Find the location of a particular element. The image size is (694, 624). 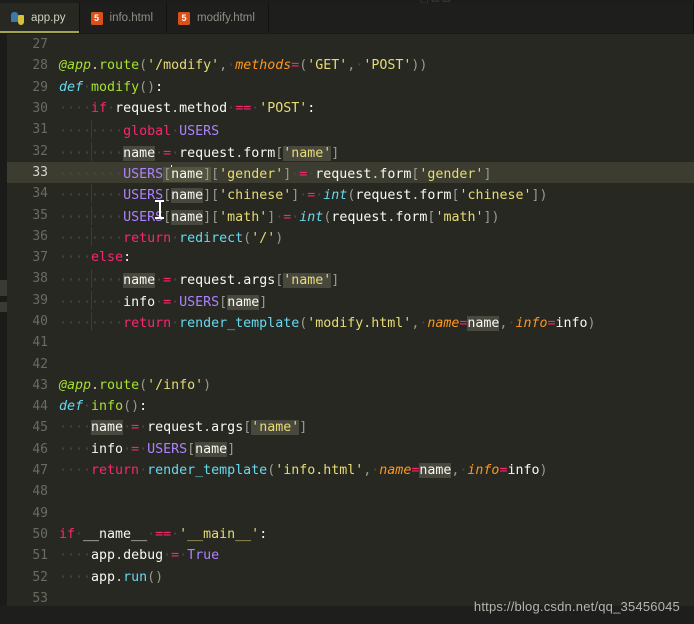

line-number: 29 is located at coordinates (40, 87).